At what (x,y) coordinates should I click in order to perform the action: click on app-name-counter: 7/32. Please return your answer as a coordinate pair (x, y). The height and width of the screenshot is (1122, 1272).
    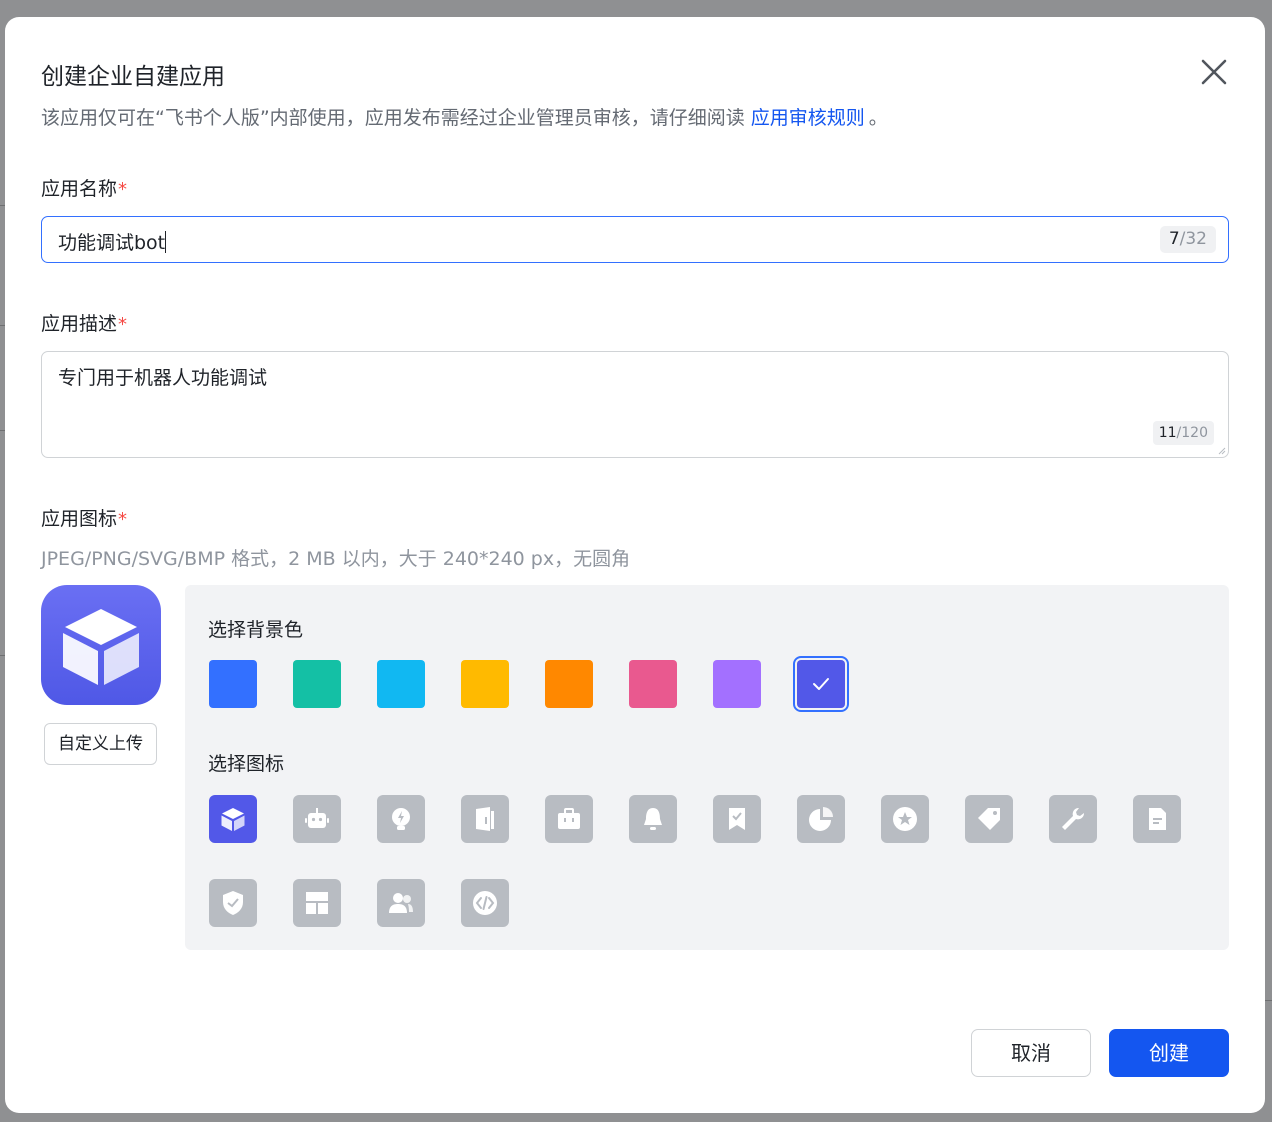
    Looking at the image, I should click on (1187, 239).